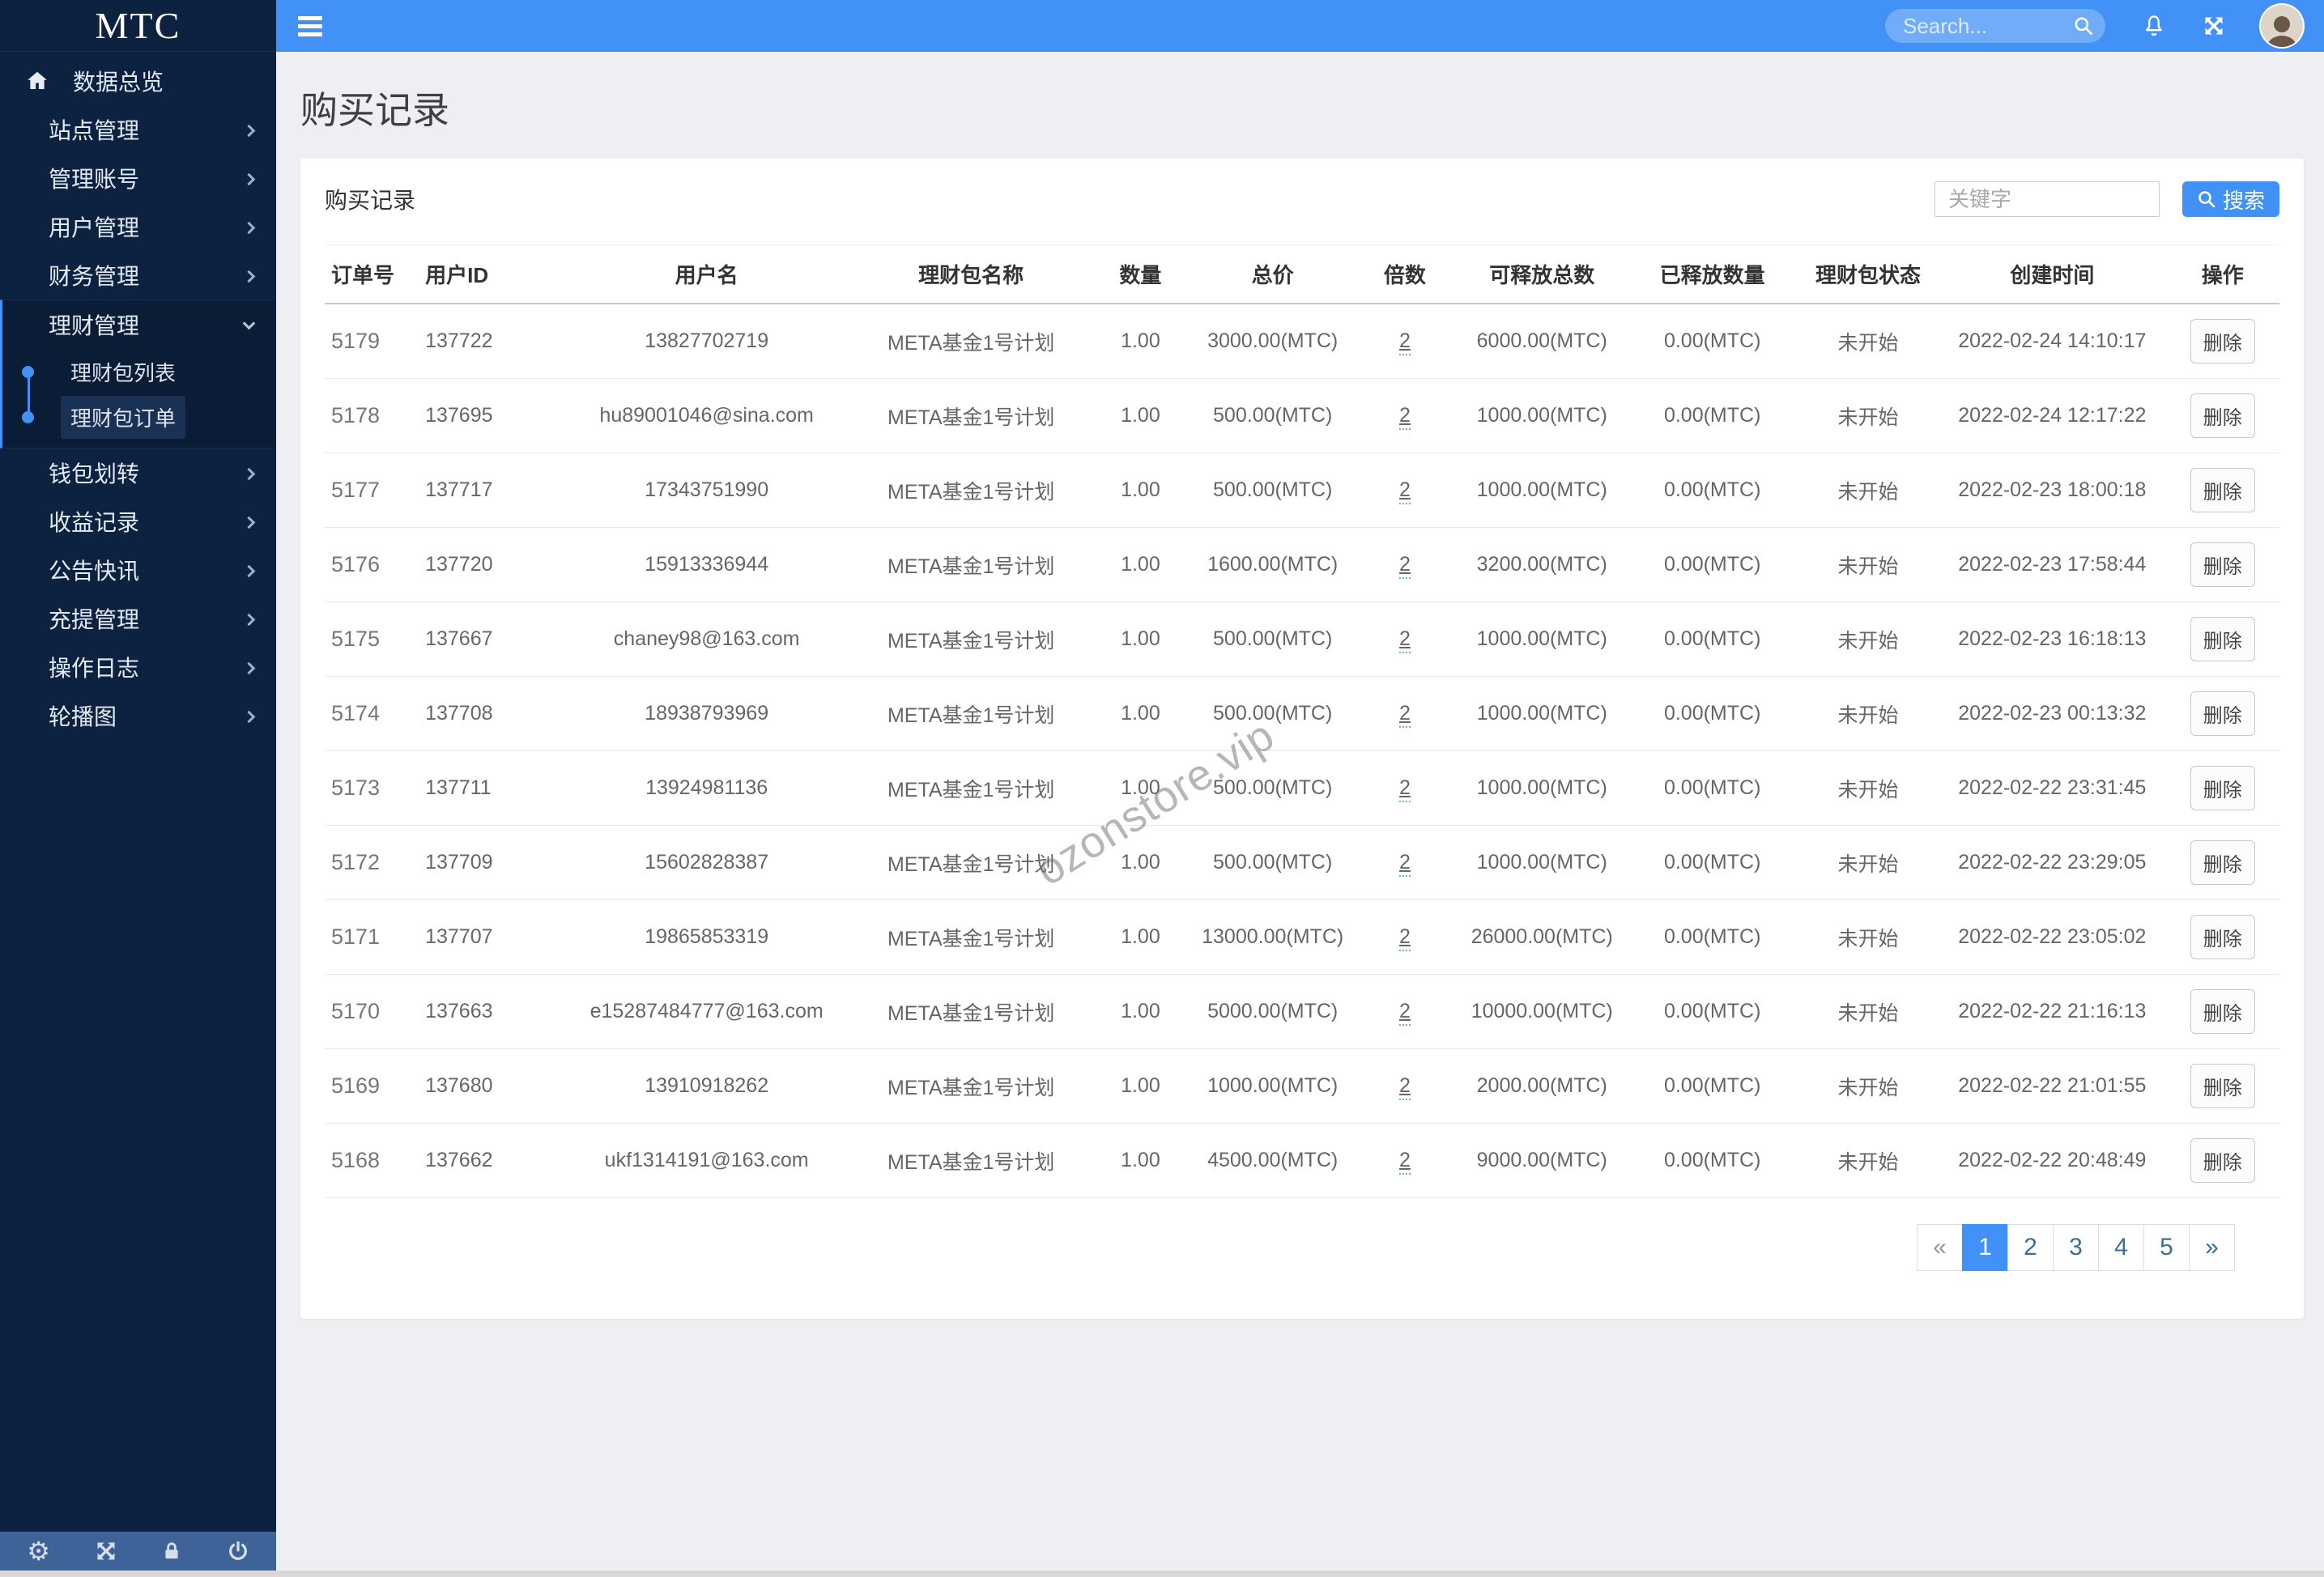 This screenshot has height=1577, width=2324. What do you see at coordinates (1273, 1160) in the screenshot?
I see `cell-total_price: 4500.00(MTC)` at bounding box center [1273, 1160].